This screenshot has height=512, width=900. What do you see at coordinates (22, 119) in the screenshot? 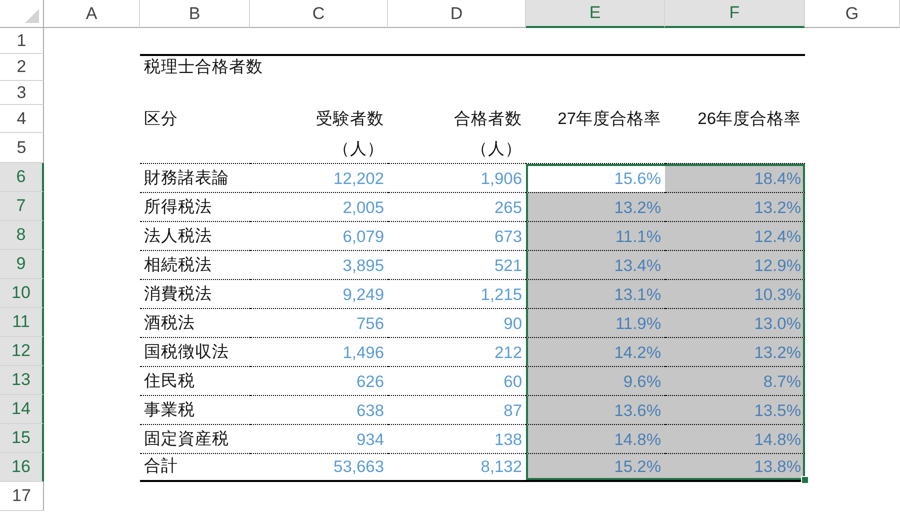
I see `row-header: 4` at bounding box center [22, 119].